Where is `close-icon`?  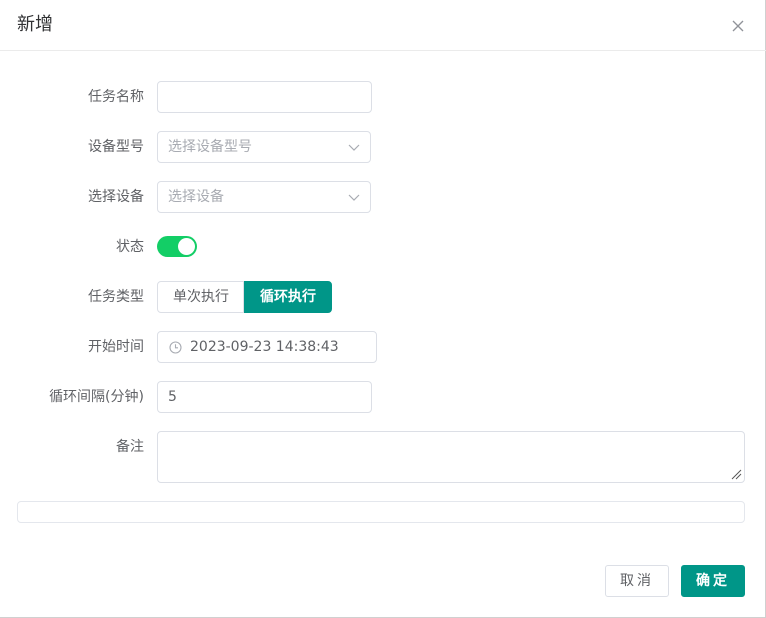
close-icon is located at coordinates (738, 26).